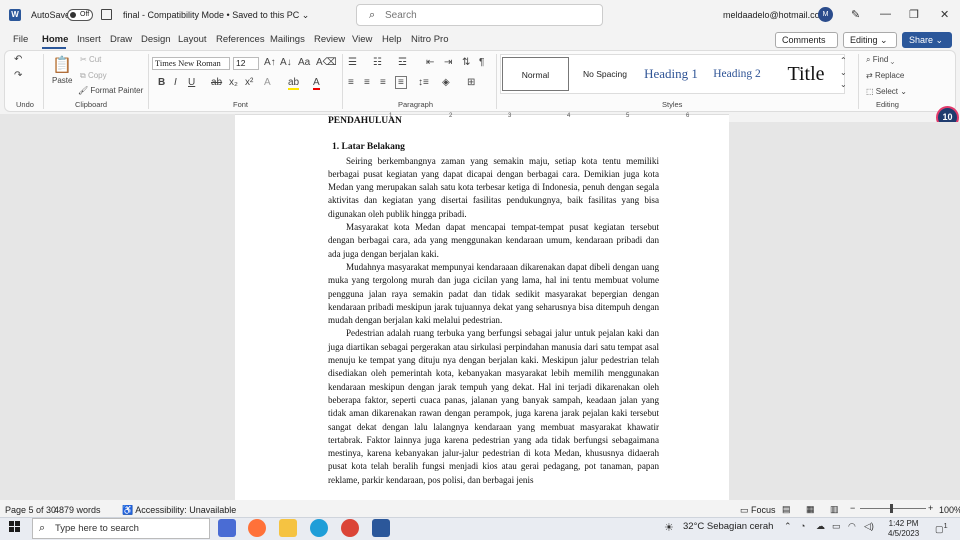 The image size is (960, 540). Describe the element at coordinates (62, 80) in the screenshot. I see `paste-label: Paste` at that location.